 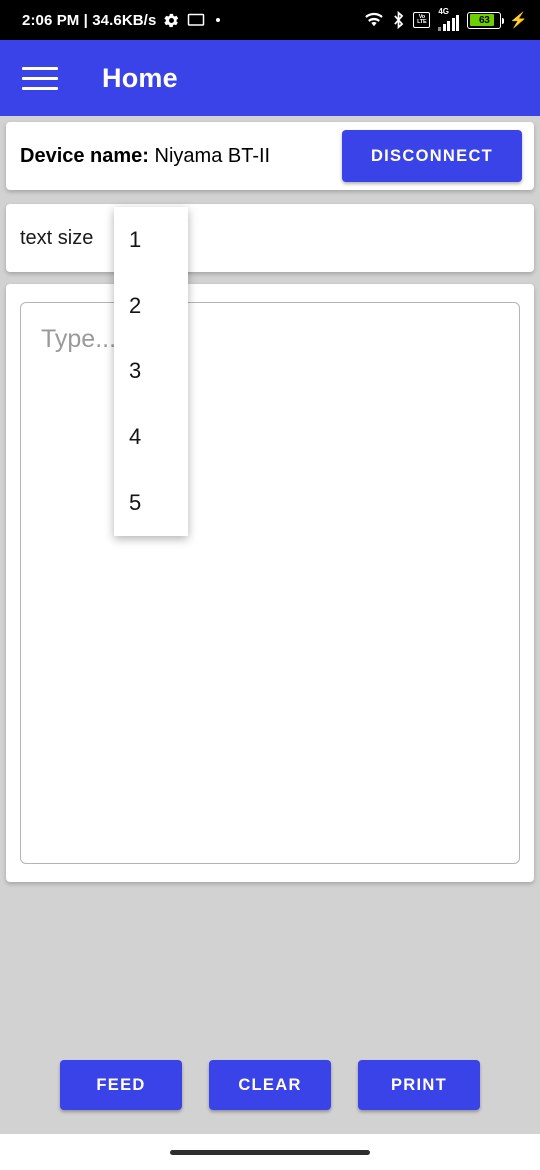 What do you see at coordinates (270, 238) in the screenshot?
I see `text-size-card: text size` at bounding box center [270, 238].